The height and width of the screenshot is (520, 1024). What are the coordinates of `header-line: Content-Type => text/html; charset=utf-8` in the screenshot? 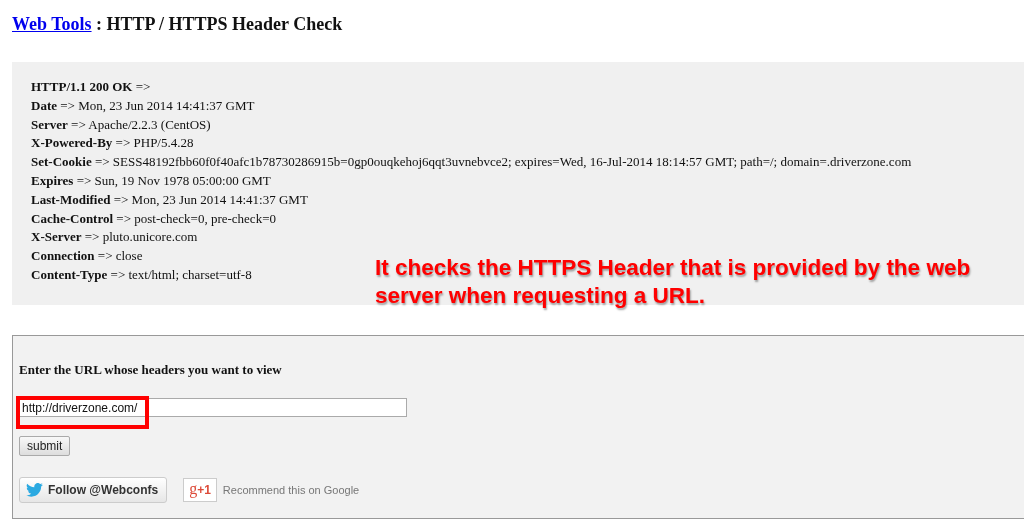 It's located at (141, 274).